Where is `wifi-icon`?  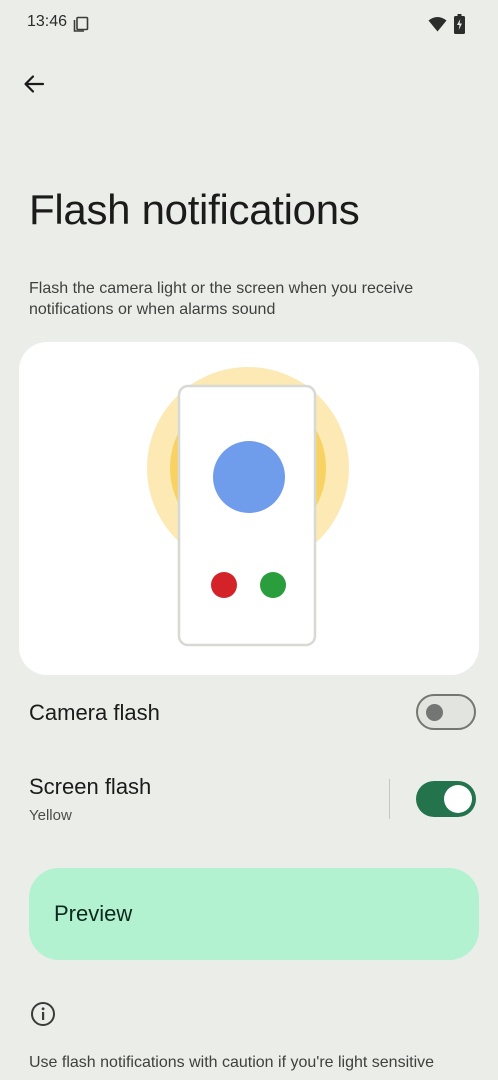
wifi-icon is located at coordinates (437, 24).